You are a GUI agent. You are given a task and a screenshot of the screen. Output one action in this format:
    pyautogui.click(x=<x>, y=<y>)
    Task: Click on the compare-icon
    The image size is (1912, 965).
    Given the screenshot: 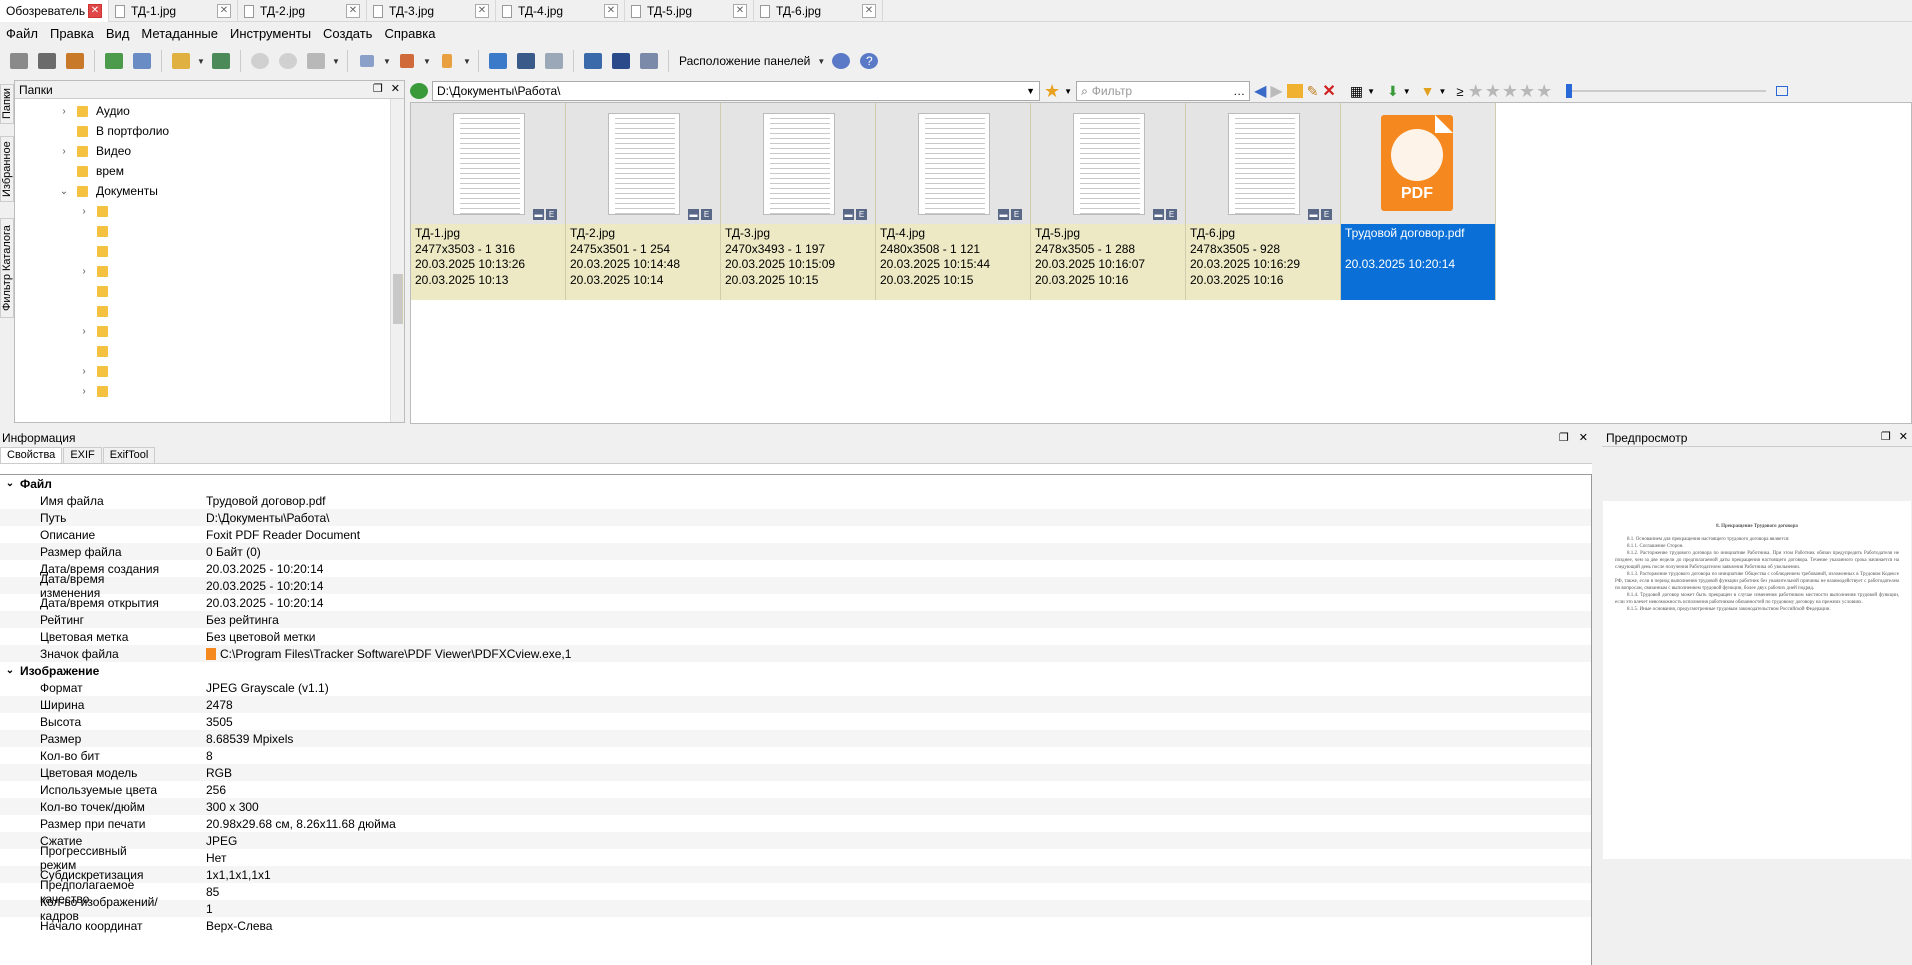 What is the action you would take?
    pyautogui.click(x=554, y=61)
    